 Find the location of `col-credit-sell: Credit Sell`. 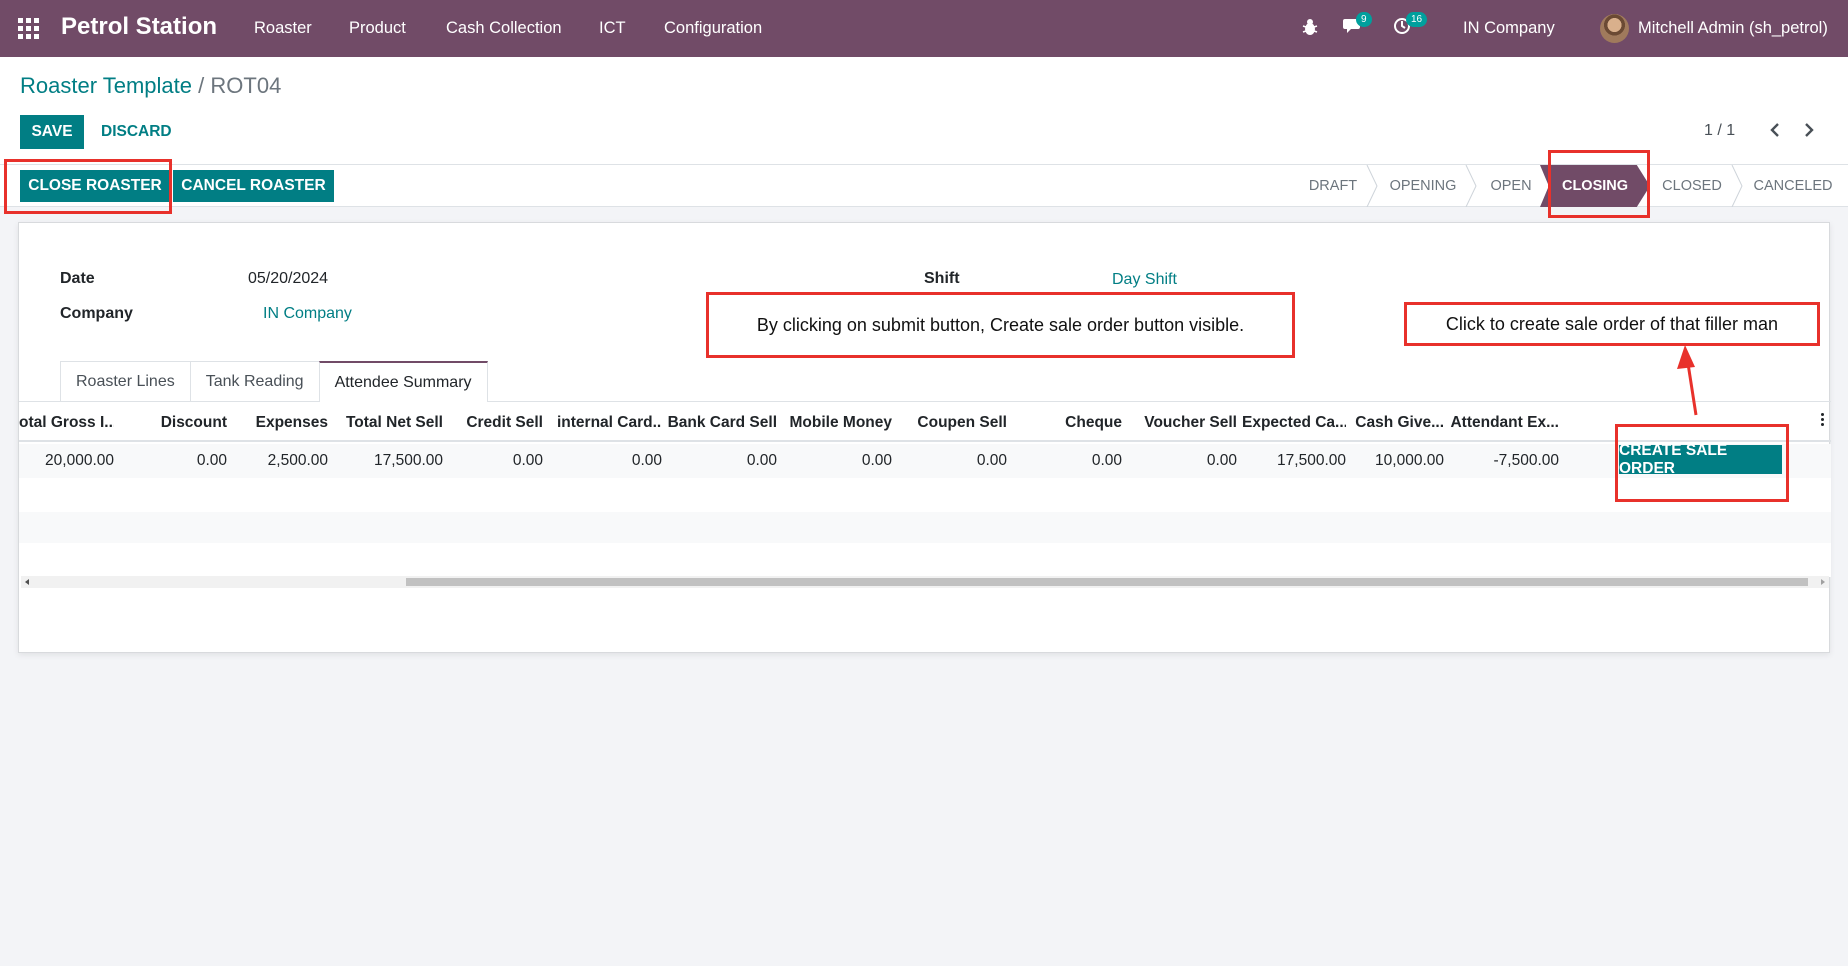

col-credit-sell: Credit Sell is located at coordinates (496, 423).